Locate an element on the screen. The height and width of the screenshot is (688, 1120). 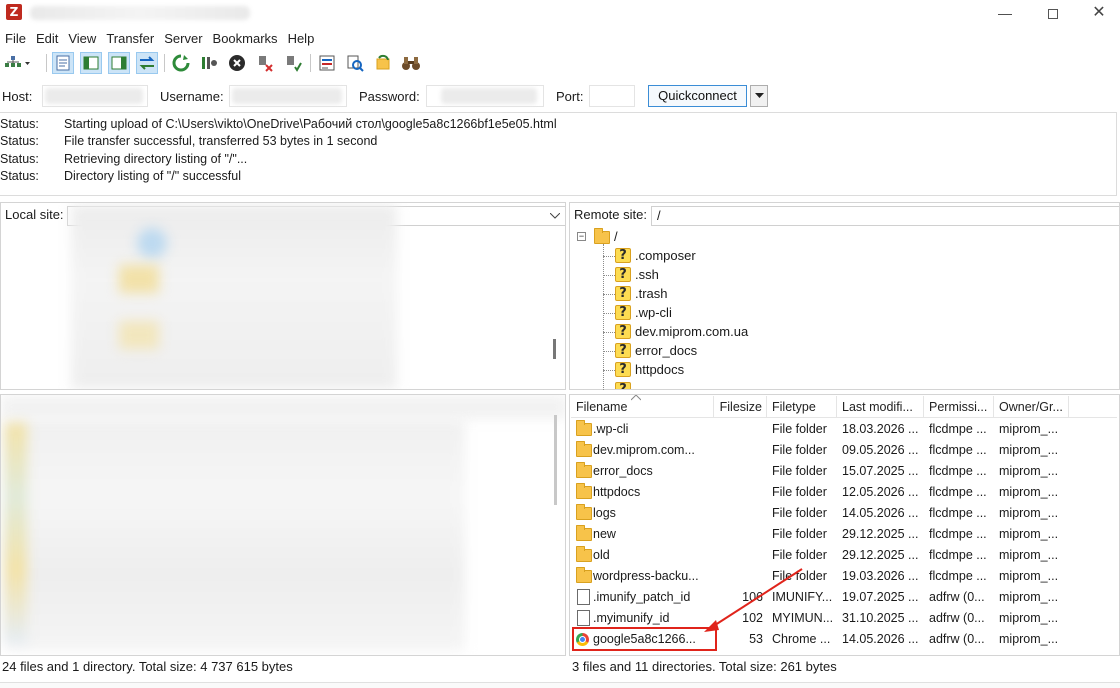
menu-file: File is located at coordinates (15, 39).